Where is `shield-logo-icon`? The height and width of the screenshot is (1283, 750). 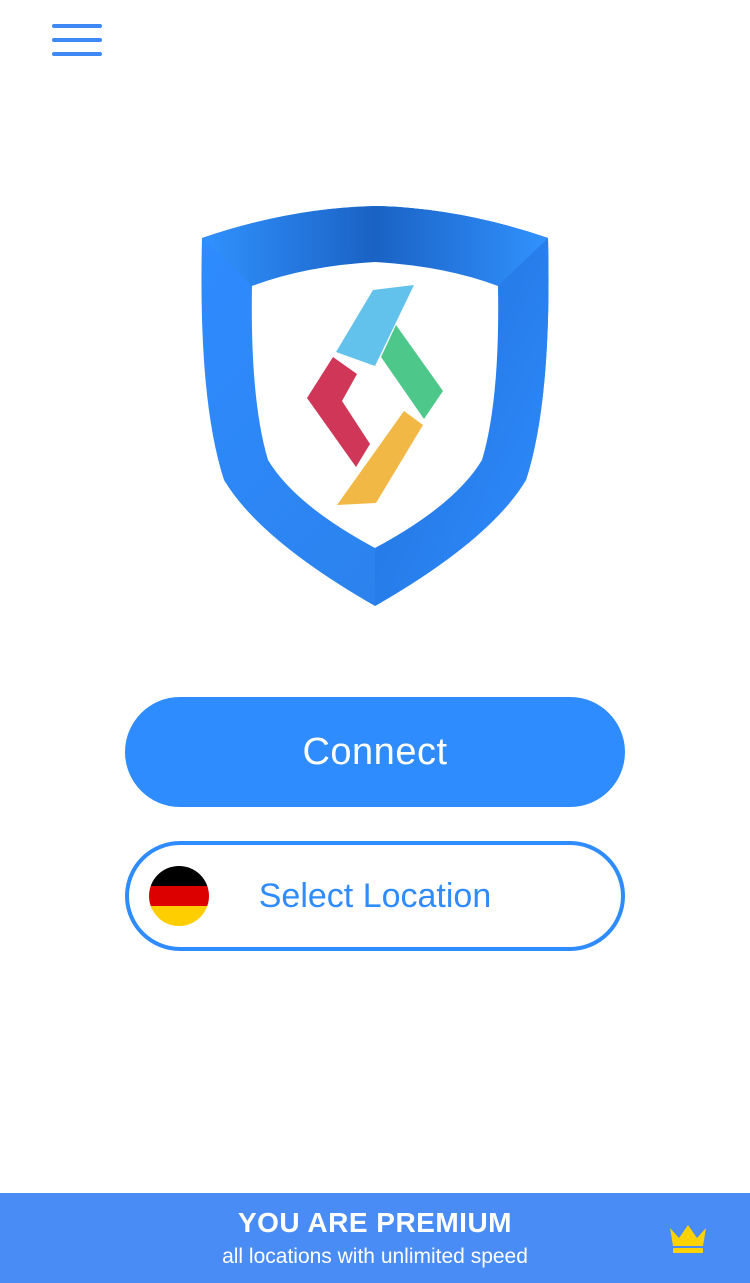
shield-logo-icon is located at coordinates (375, 406).